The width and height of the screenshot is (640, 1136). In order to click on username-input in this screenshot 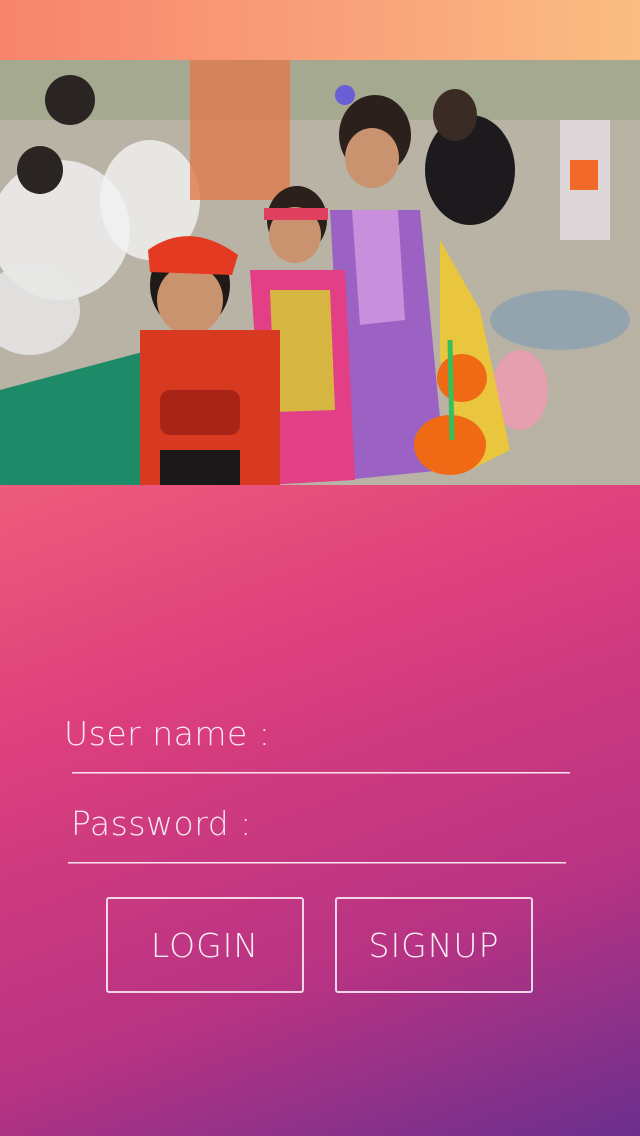, I will do `click(420, 739)`.